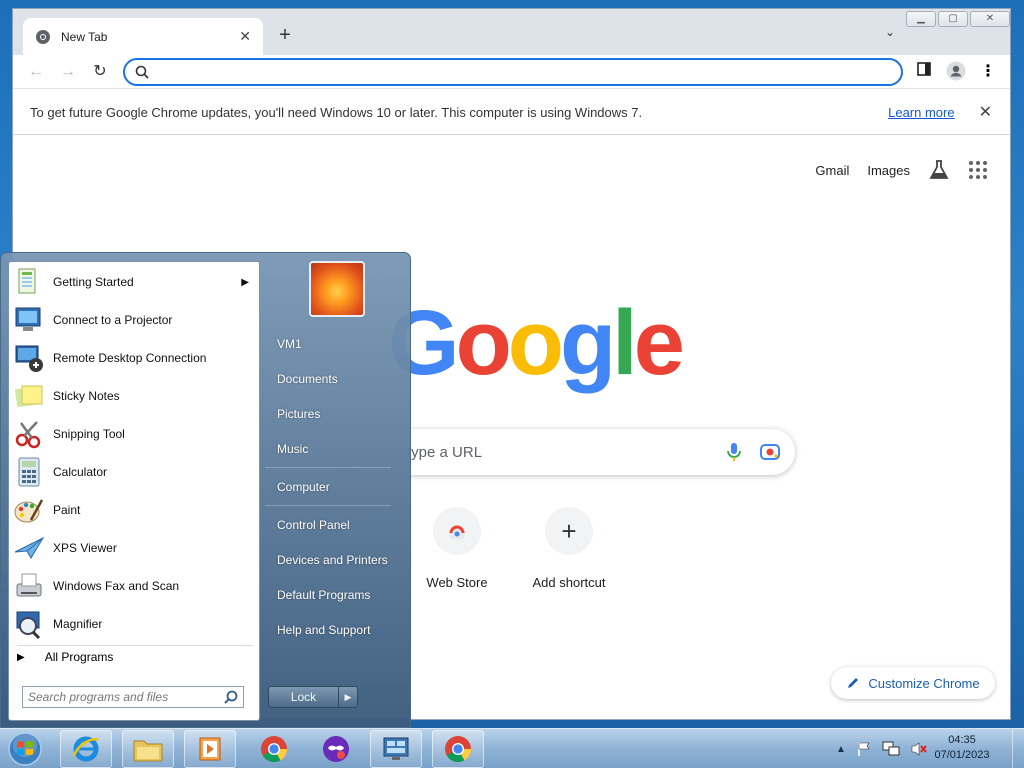 This screenshot has height=768, width=1024. What do you see at coordinates (659, 343) in the screenshot?
I see `logo-letter: e` at bounding box center [659, 343].